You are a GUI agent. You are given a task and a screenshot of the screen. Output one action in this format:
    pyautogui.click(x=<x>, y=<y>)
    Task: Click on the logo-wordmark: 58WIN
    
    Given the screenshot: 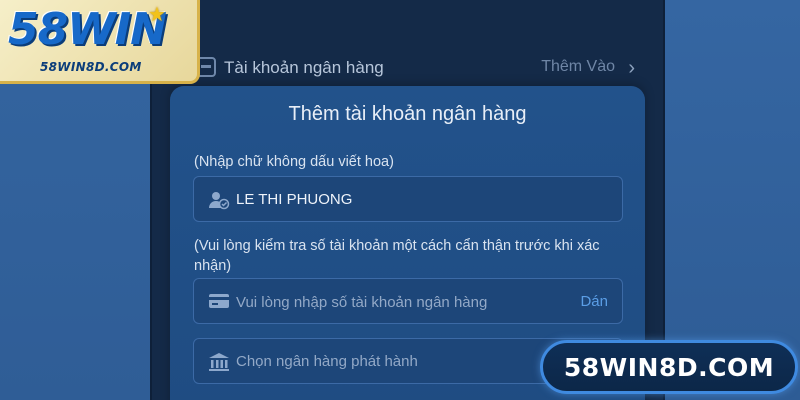 What is the action you would take?
    pyautogui.click(x=87, y=29)
    